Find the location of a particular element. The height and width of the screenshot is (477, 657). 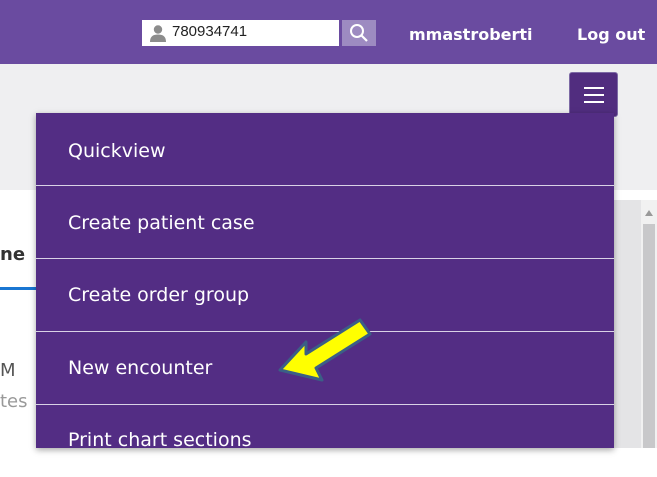

patient-search: 780934741 is located at coordinates (259, 33).